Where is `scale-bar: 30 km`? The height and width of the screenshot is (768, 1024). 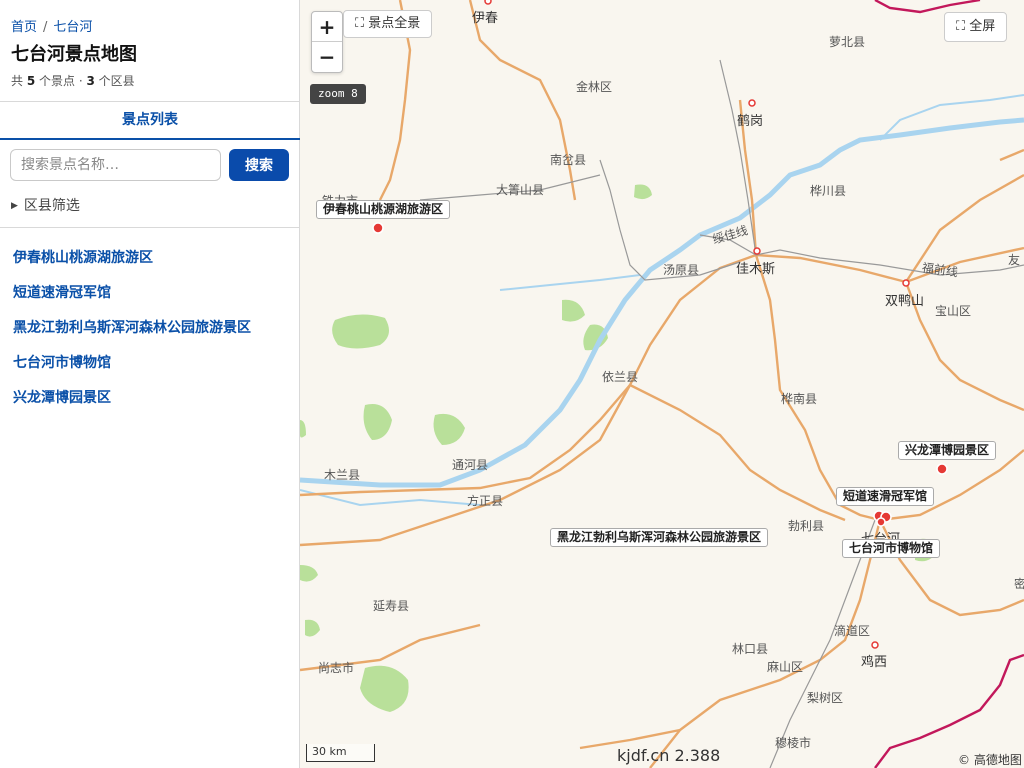
scale-bar: 30 km is located at coordinates (340, 753).